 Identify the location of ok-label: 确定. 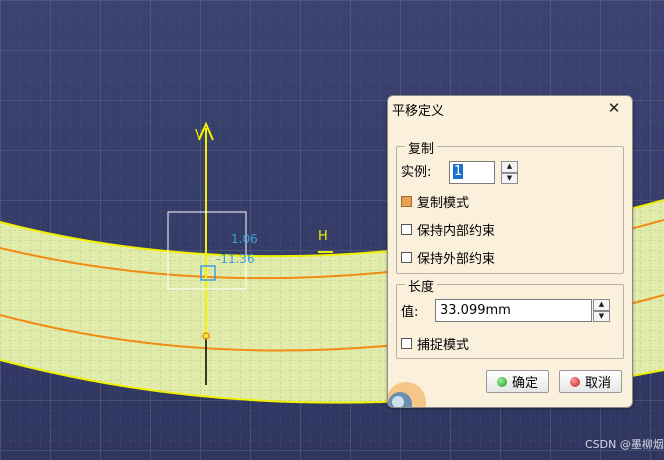
(524, 383).